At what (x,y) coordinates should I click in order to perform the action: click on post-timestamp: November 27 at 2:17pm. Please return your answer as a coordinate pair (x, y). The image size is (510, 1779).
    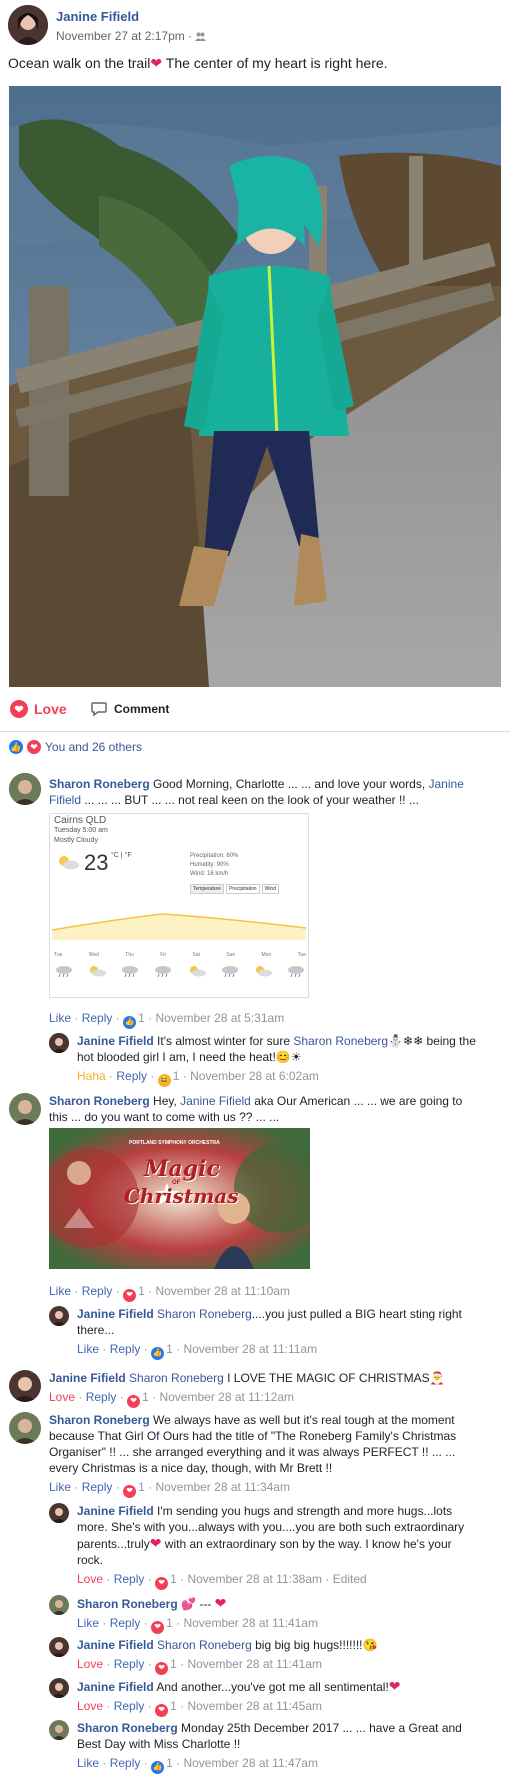
    Looking at the image, I should click on (120, 36).